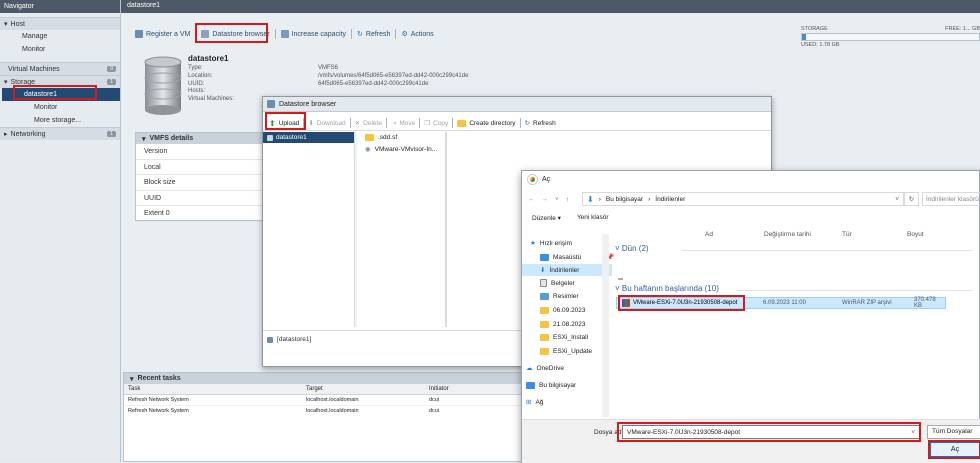 This screenshot has height=463, width=980. What do you see at coordinates (544, 324) in the screenshot?
I see `folder-icon` at bounding box center [544, 324].